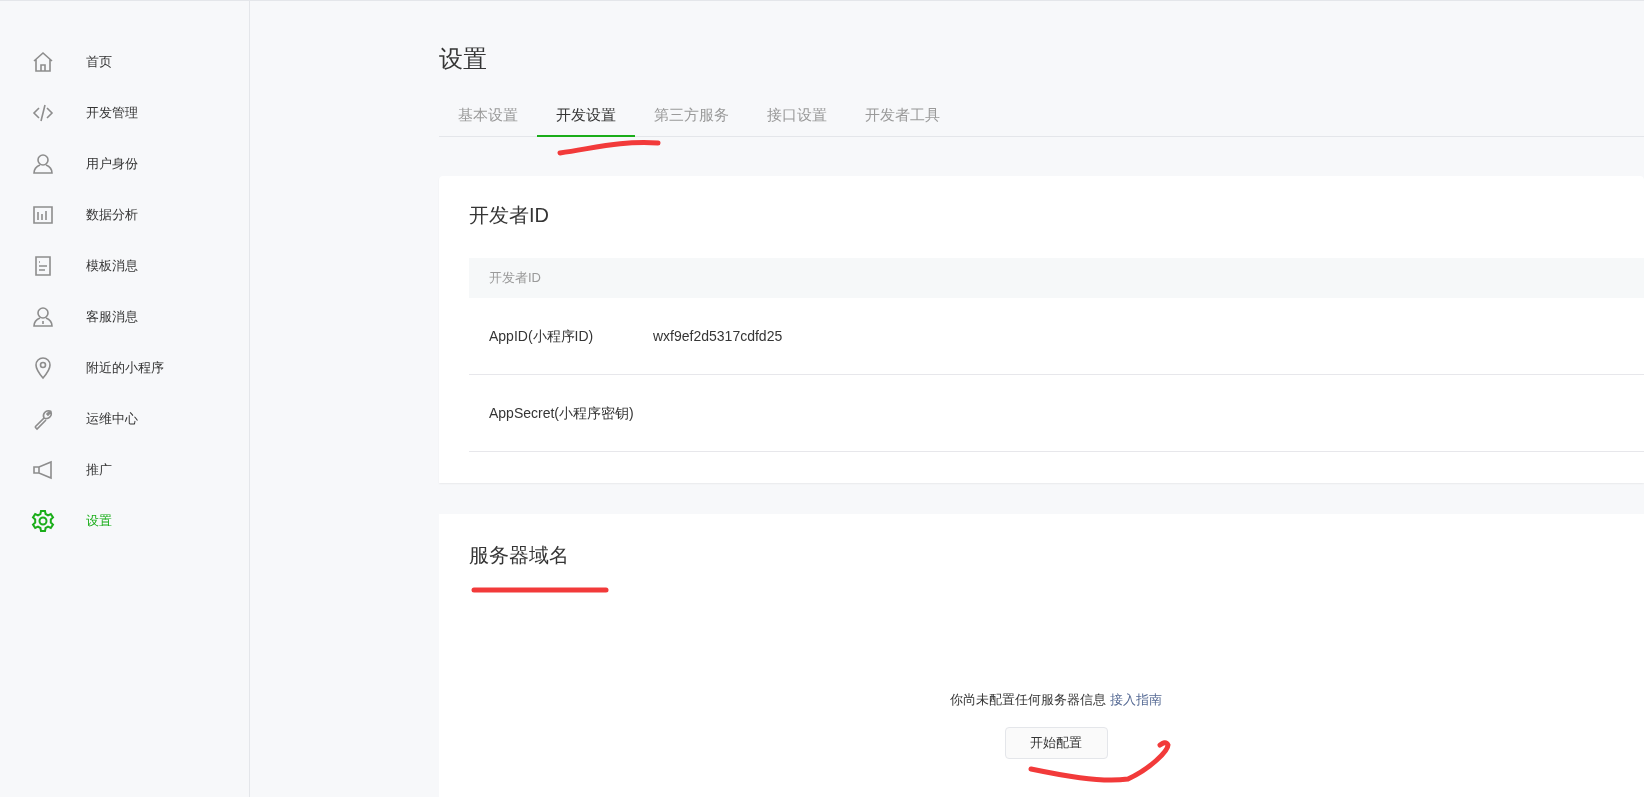 This screenshot has height=797, width=1644. I want to click on column-header: 开发者ID, so click(515, 278).